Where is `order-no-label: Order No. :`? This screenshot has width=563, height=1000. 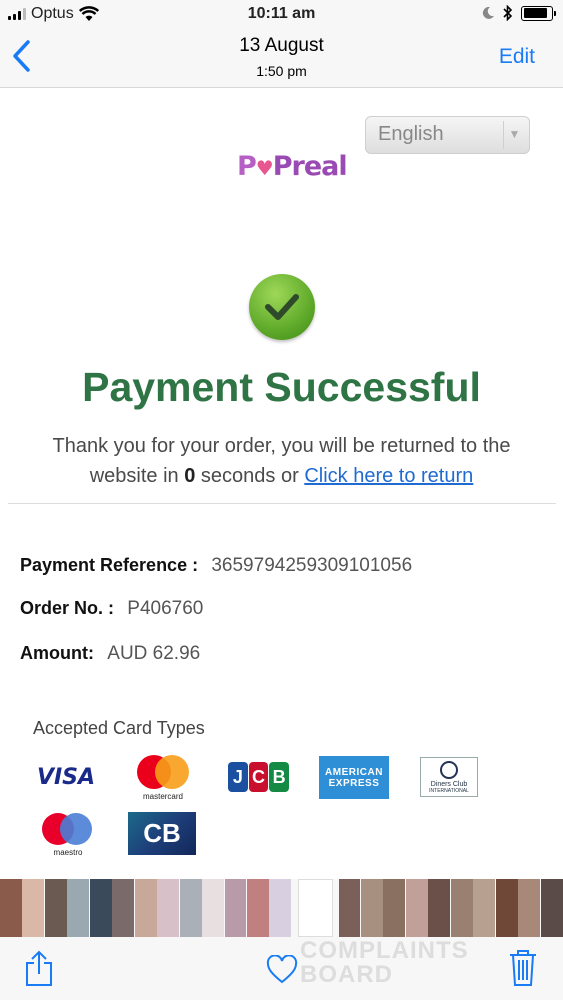 order-no-label: Order No. : is located at coordinates (67, 608).